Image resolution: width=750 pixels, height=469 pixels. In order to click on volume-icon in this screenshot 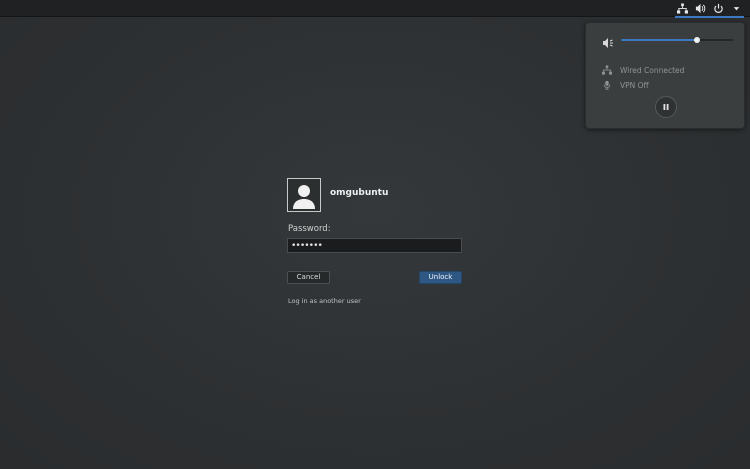, I will do `click(700, 8)`.